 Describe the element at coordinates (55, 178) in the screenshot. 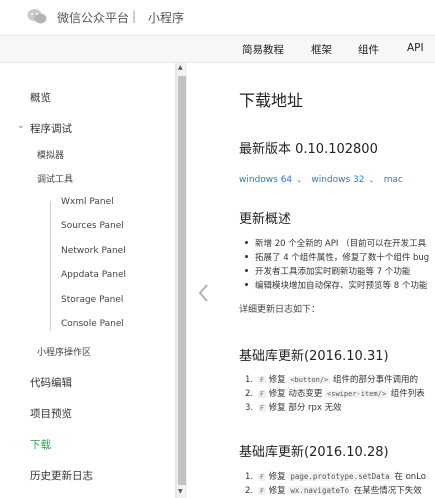

I see `sidebar-item-debug-tools: 调试工具` at that location.